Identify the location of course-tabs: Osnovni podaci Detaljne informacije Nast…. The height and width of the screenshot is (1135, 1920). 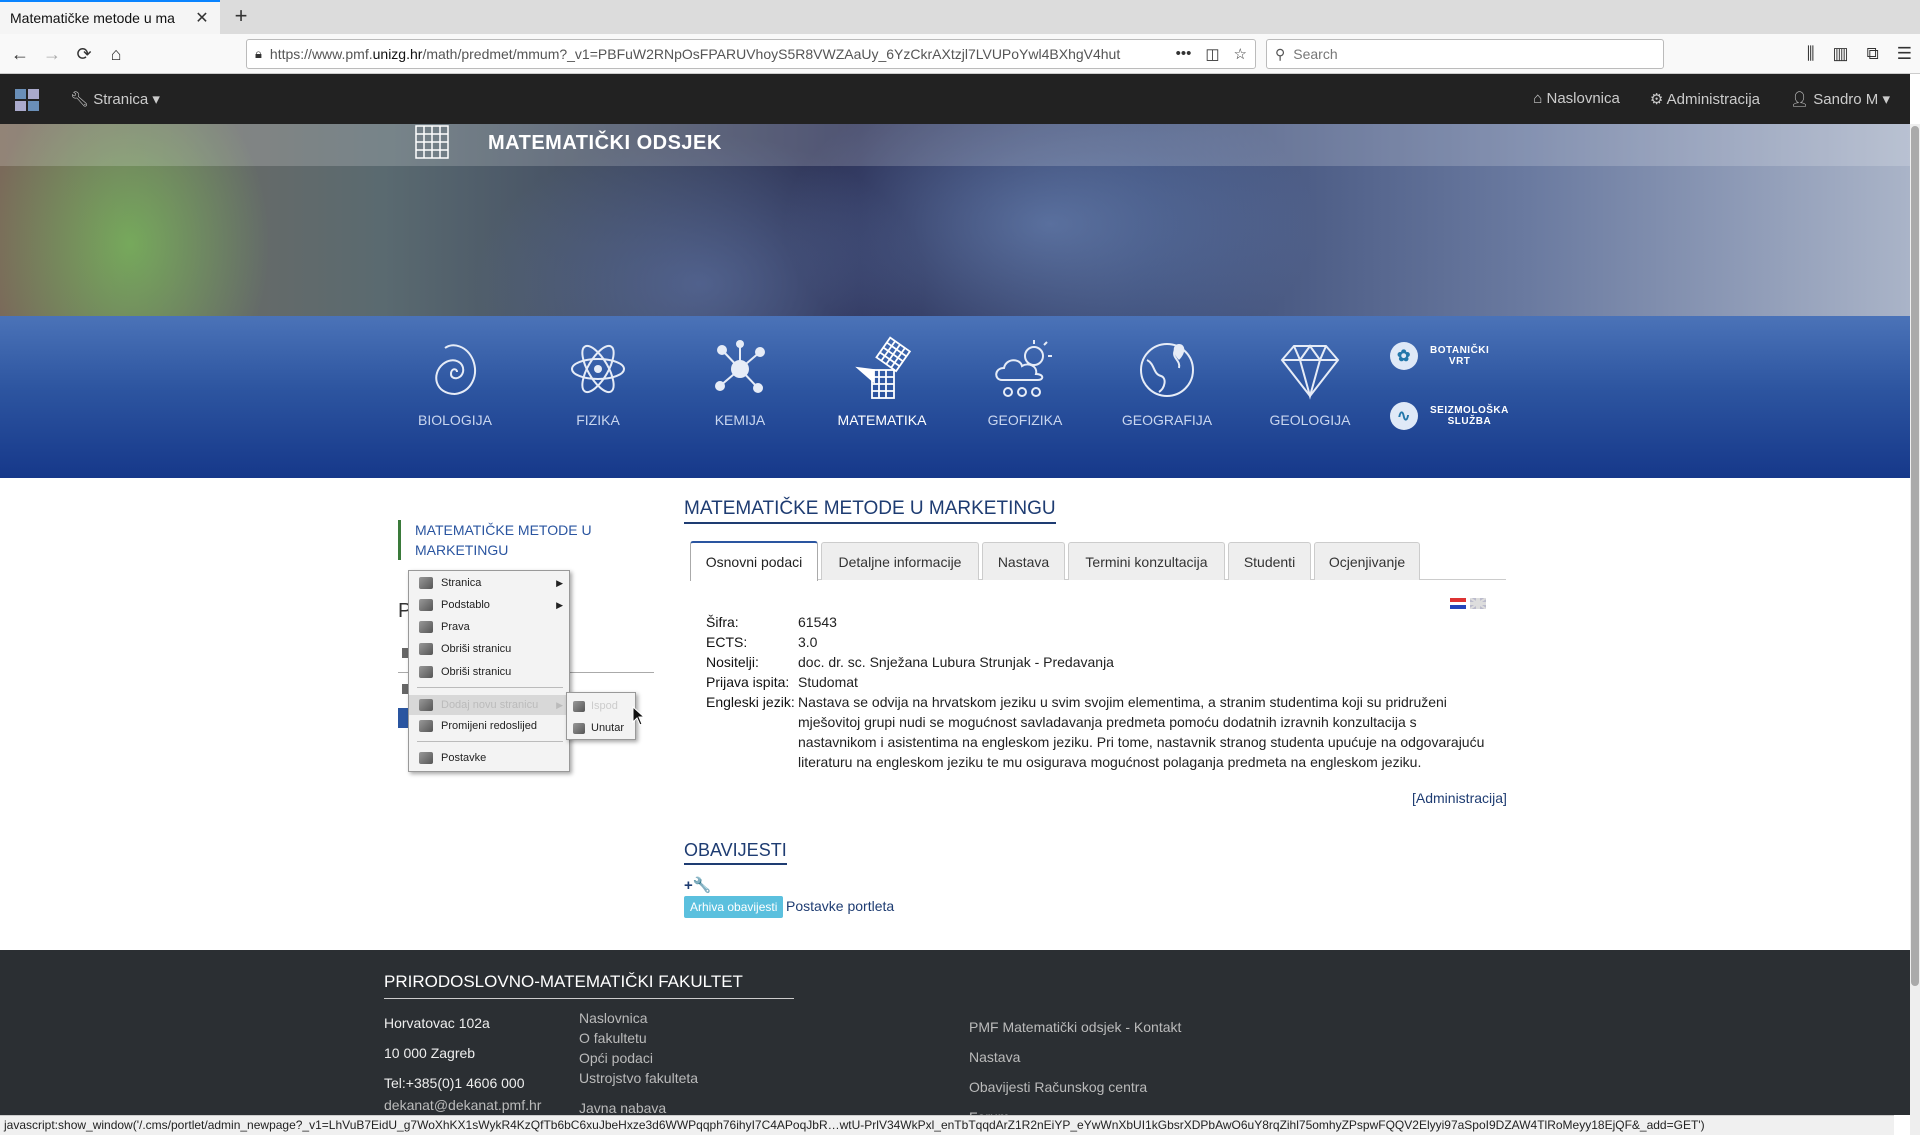
(1098, 561).